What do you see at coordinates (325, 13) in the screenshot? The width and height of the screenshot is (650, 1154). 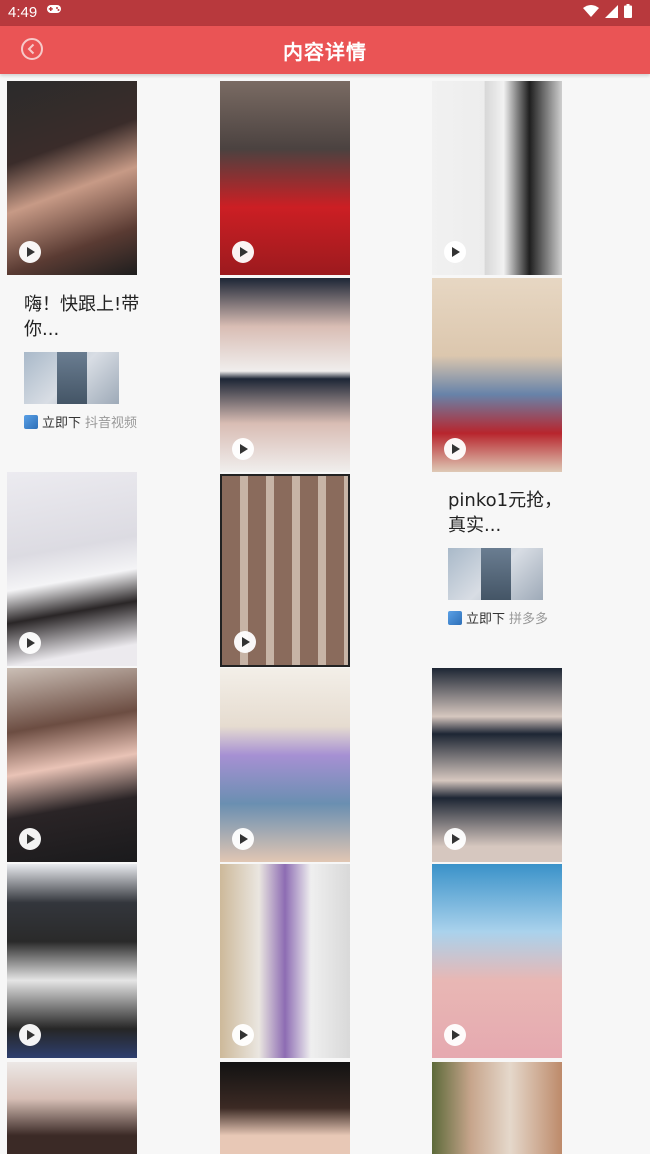 I see `status-bar: 4:49` at bounding box center [325, 13].